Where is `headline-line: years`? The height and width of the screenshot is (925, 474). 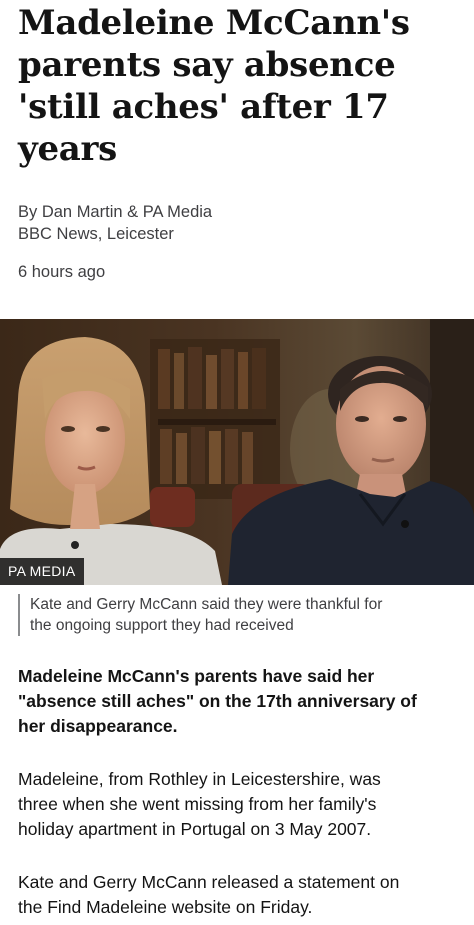 headline-line: years is located at coordinates (67, 149).